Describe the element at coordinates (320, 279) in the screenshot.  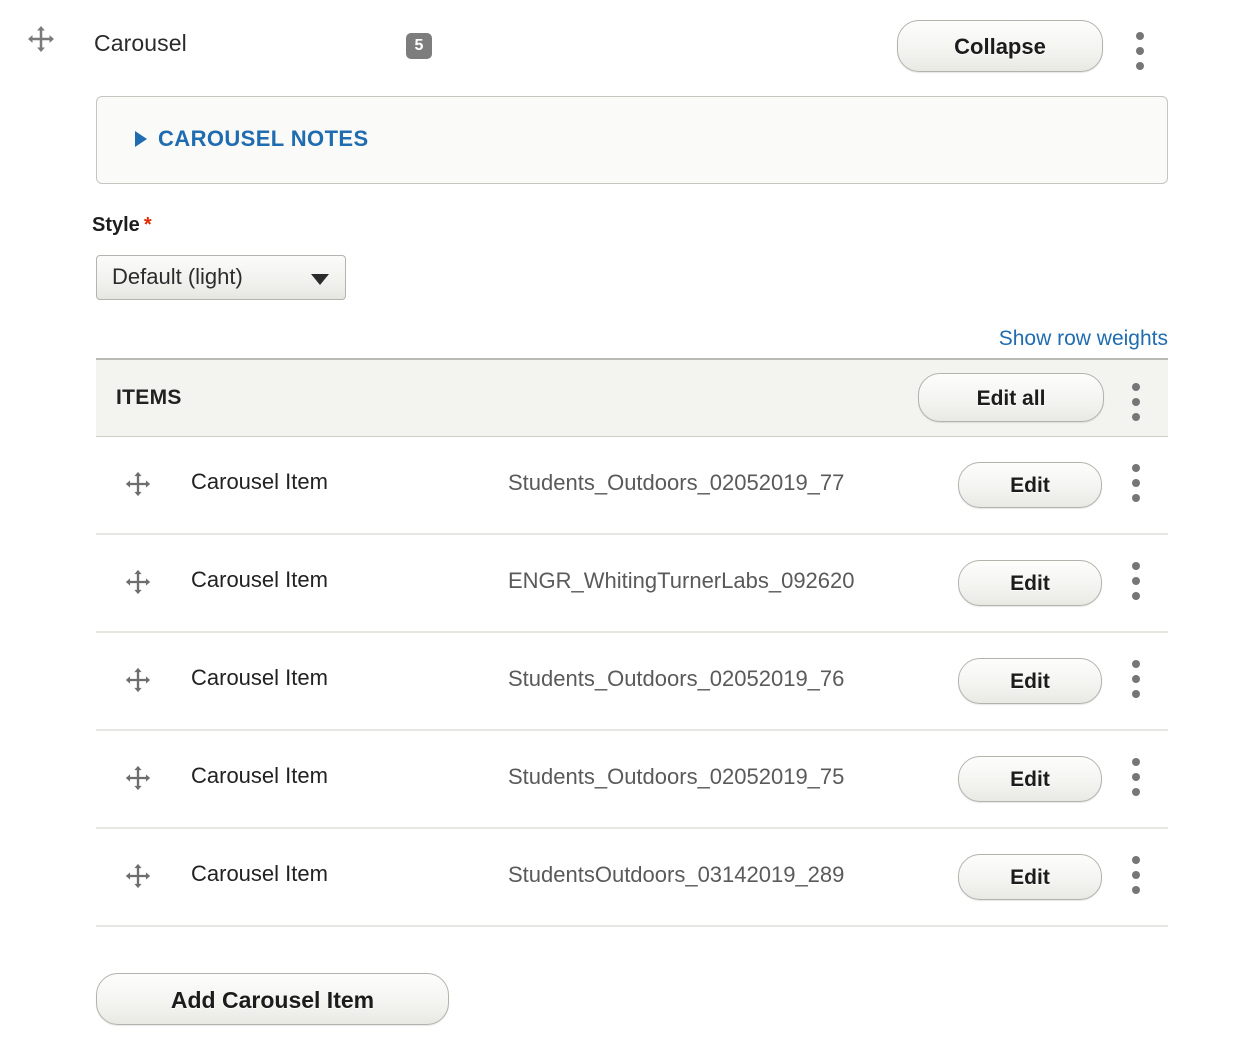
I see `chevron-down-icon` at that location.